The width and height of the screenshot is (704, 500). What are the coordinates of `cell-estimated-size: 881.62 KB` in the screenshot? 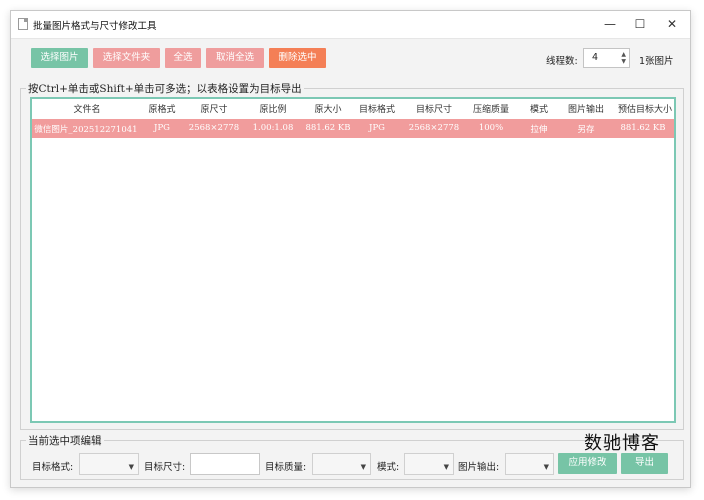 It's located at (643, 128).